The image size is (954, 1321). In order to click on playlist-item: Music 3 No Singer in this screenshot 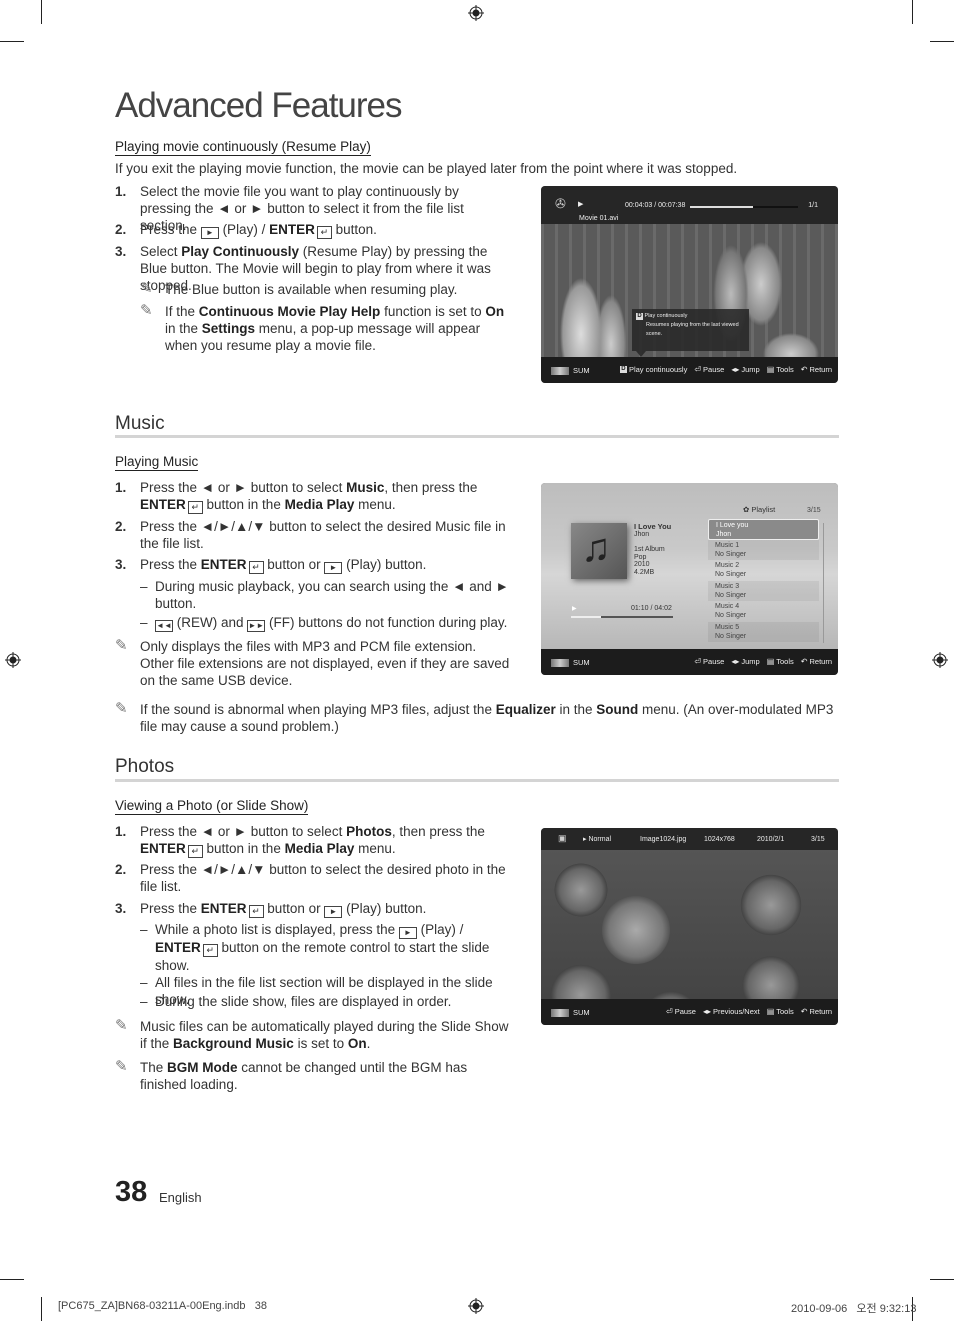, I will do `click(763, 590)`.